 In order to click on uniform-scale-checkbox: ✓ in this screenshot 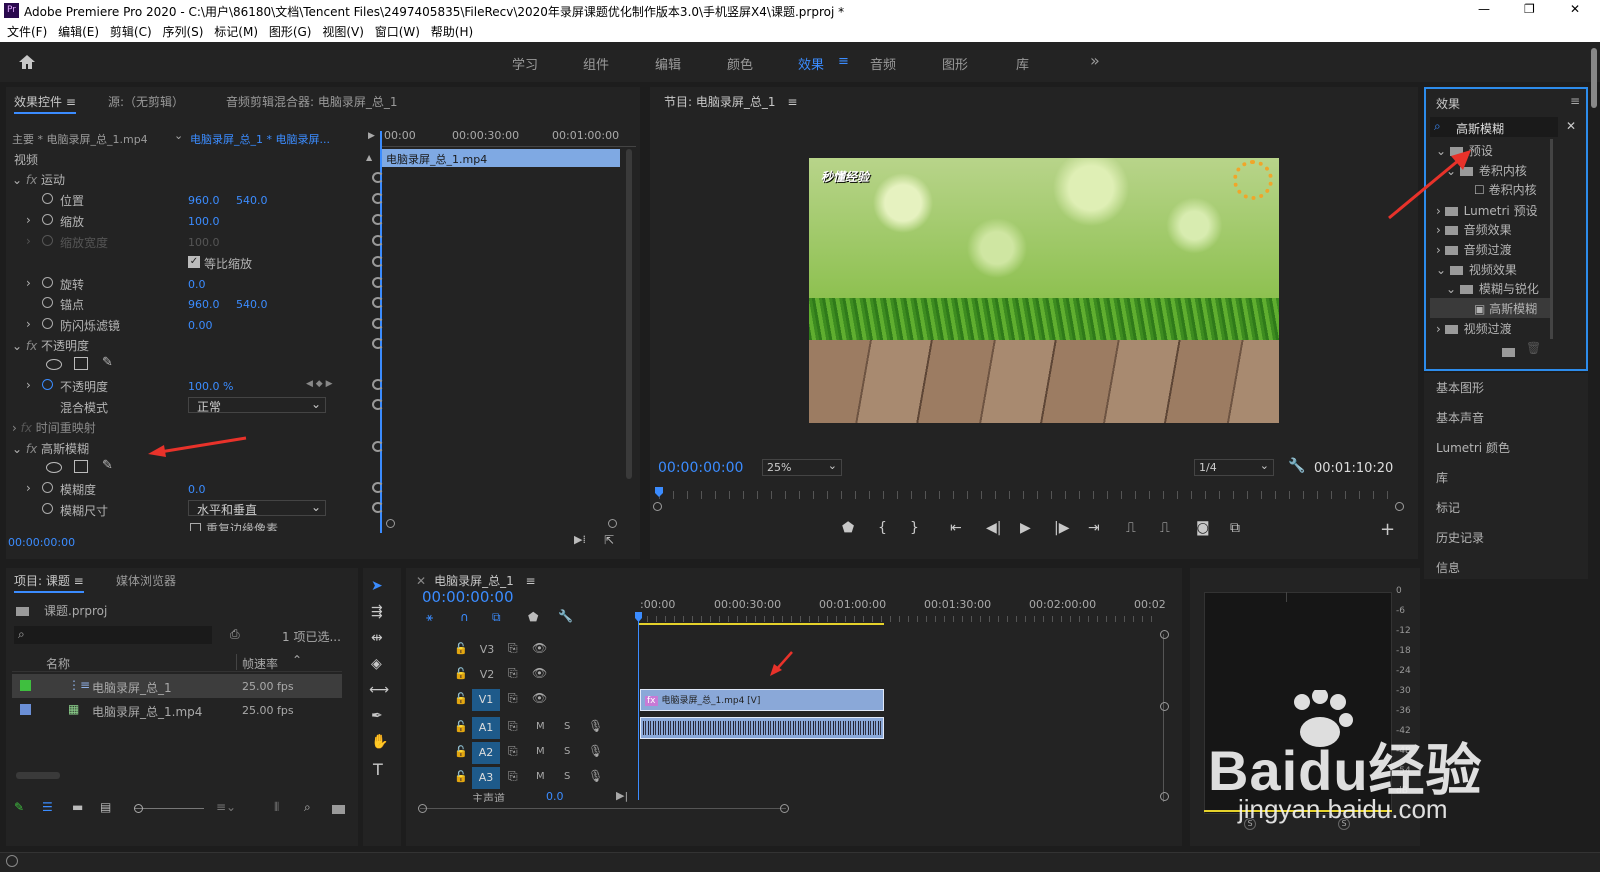, I will do `click(194, 262)`.